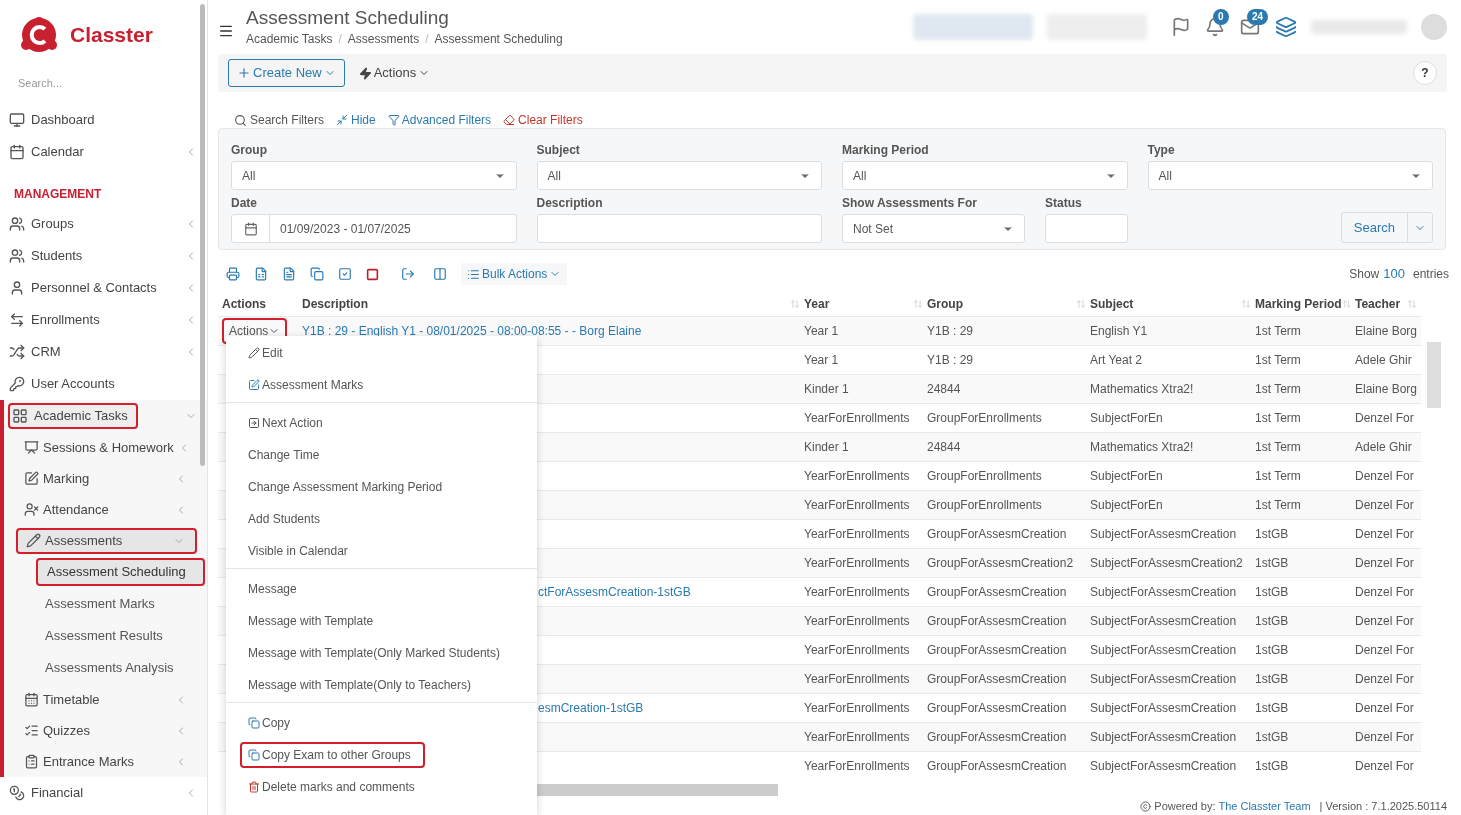 Image resolution: width=1461 pixels, height=815 pixels. Describe the element at coordinates (105, 478) in the screenshot. I see `sidebar-item: Marking` at that location.